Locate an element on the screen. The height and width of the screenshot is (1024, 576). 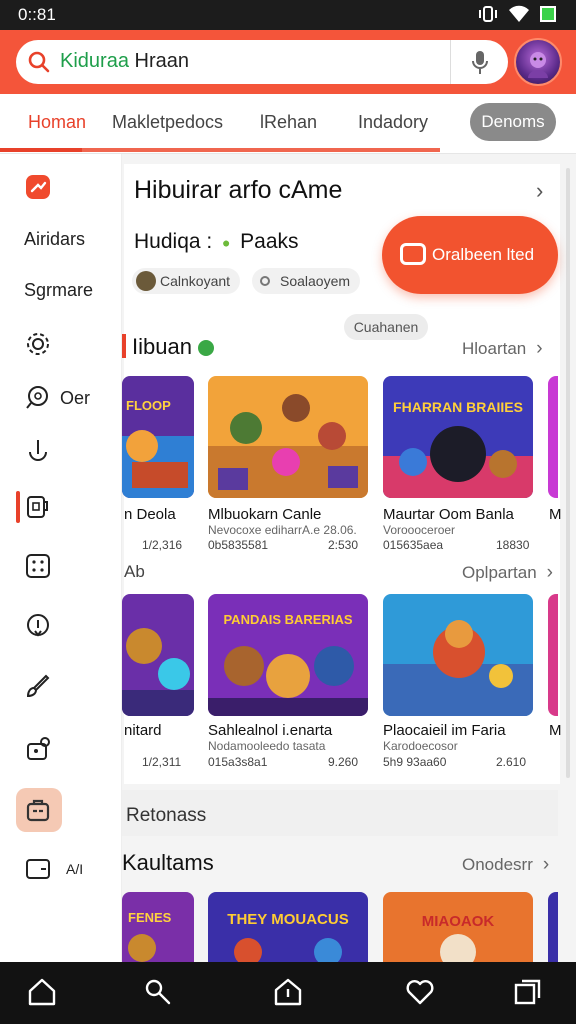
sidebar-item-oer: Oer is located at coordinates (57, 398).